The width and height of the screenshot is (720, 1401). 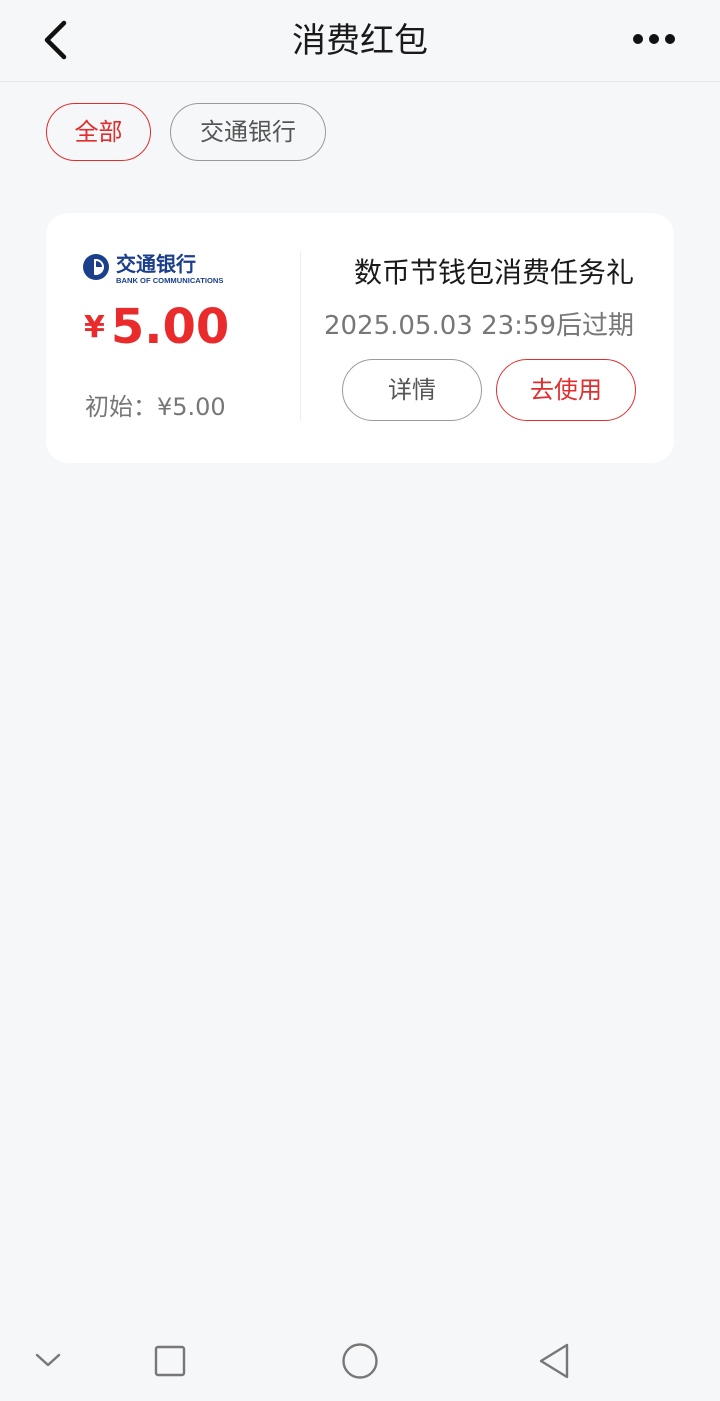 I want to click on coupon-name: 数币节钱包消费任务礼, so click(x=493, y=272).